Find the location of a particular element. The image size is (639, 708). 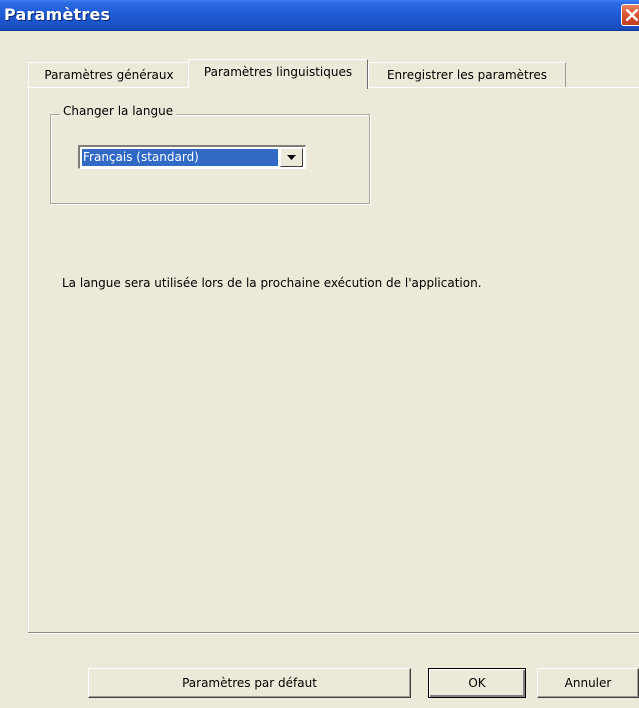

window-title: Paramètres is located at coordinates (57, 14).